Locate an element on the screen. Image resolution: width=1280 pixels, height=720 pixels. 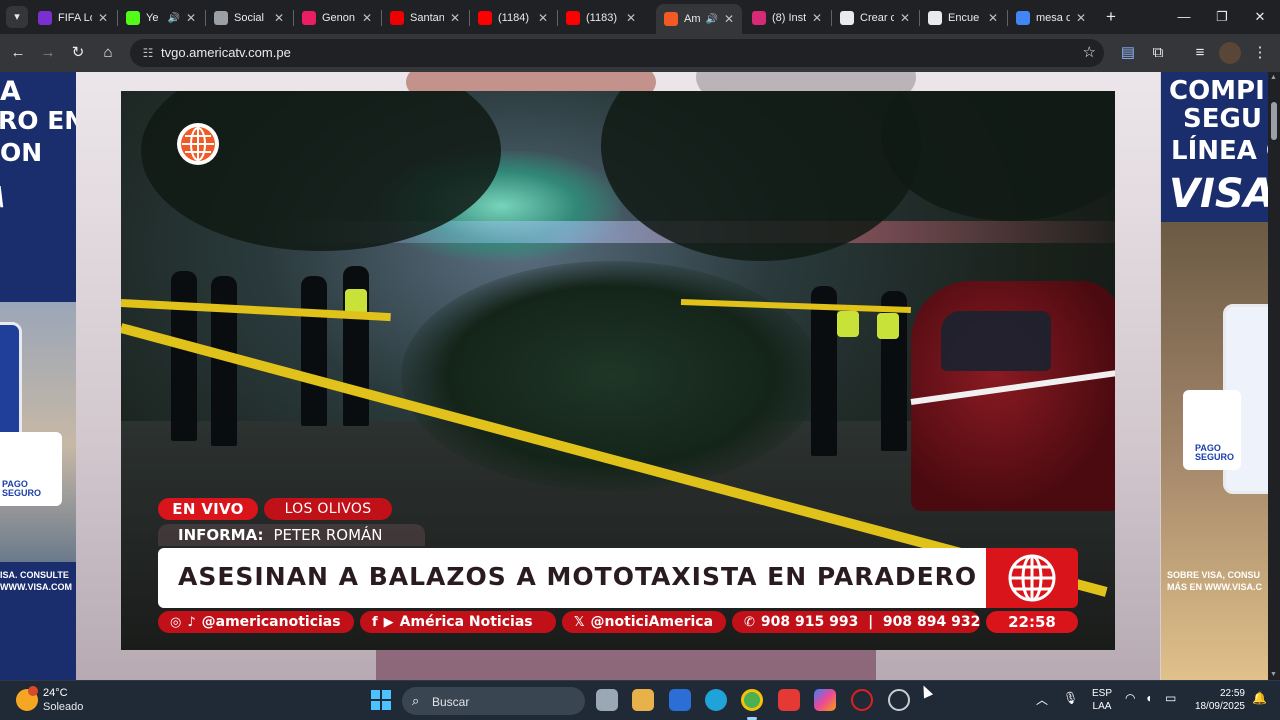
battery-icon: ▭ is located at coordinates (1170, 698).